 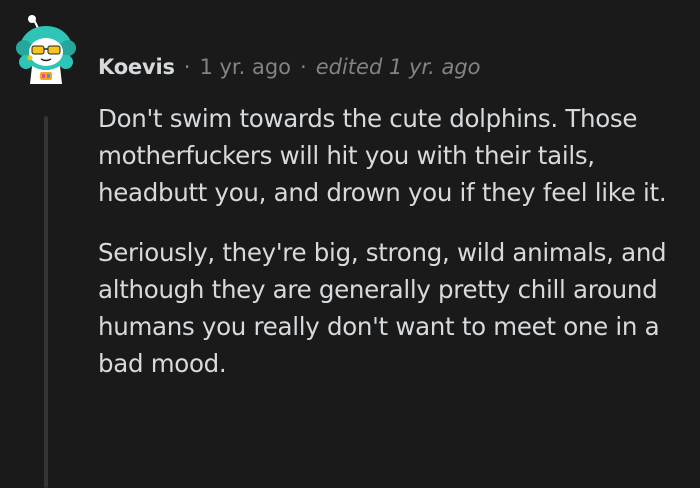 What do you see at coordinates (46, 302) in the screenshot?
I see `thread-line` at bounding box center [46, 302].